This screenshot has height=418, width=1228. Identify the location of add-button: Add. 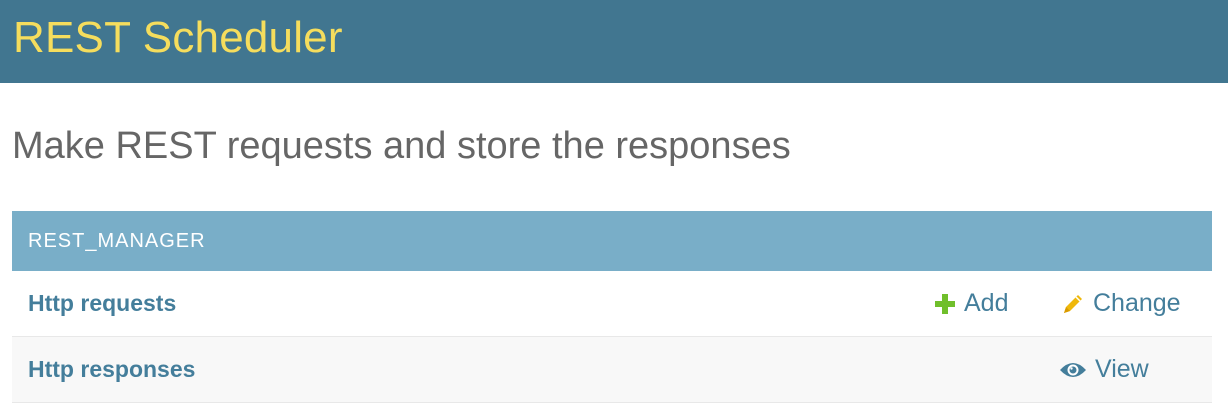
(971, 303).